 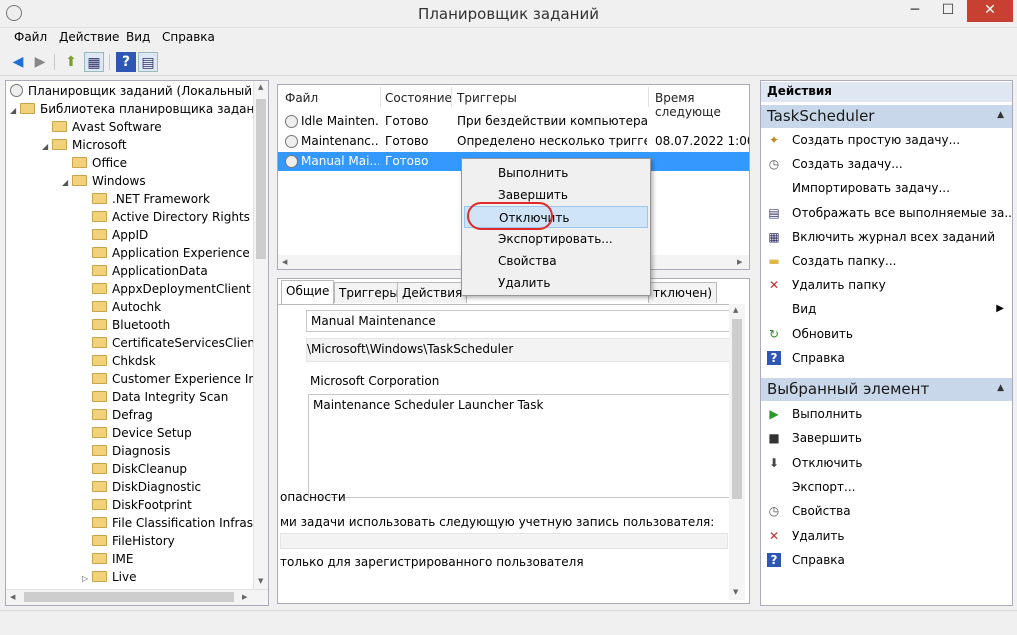 What do you see at coordinates (87, 579) in the screenshot?
I see `collapsed-arrow-icon: ▷` at bounding box center [87, 579].